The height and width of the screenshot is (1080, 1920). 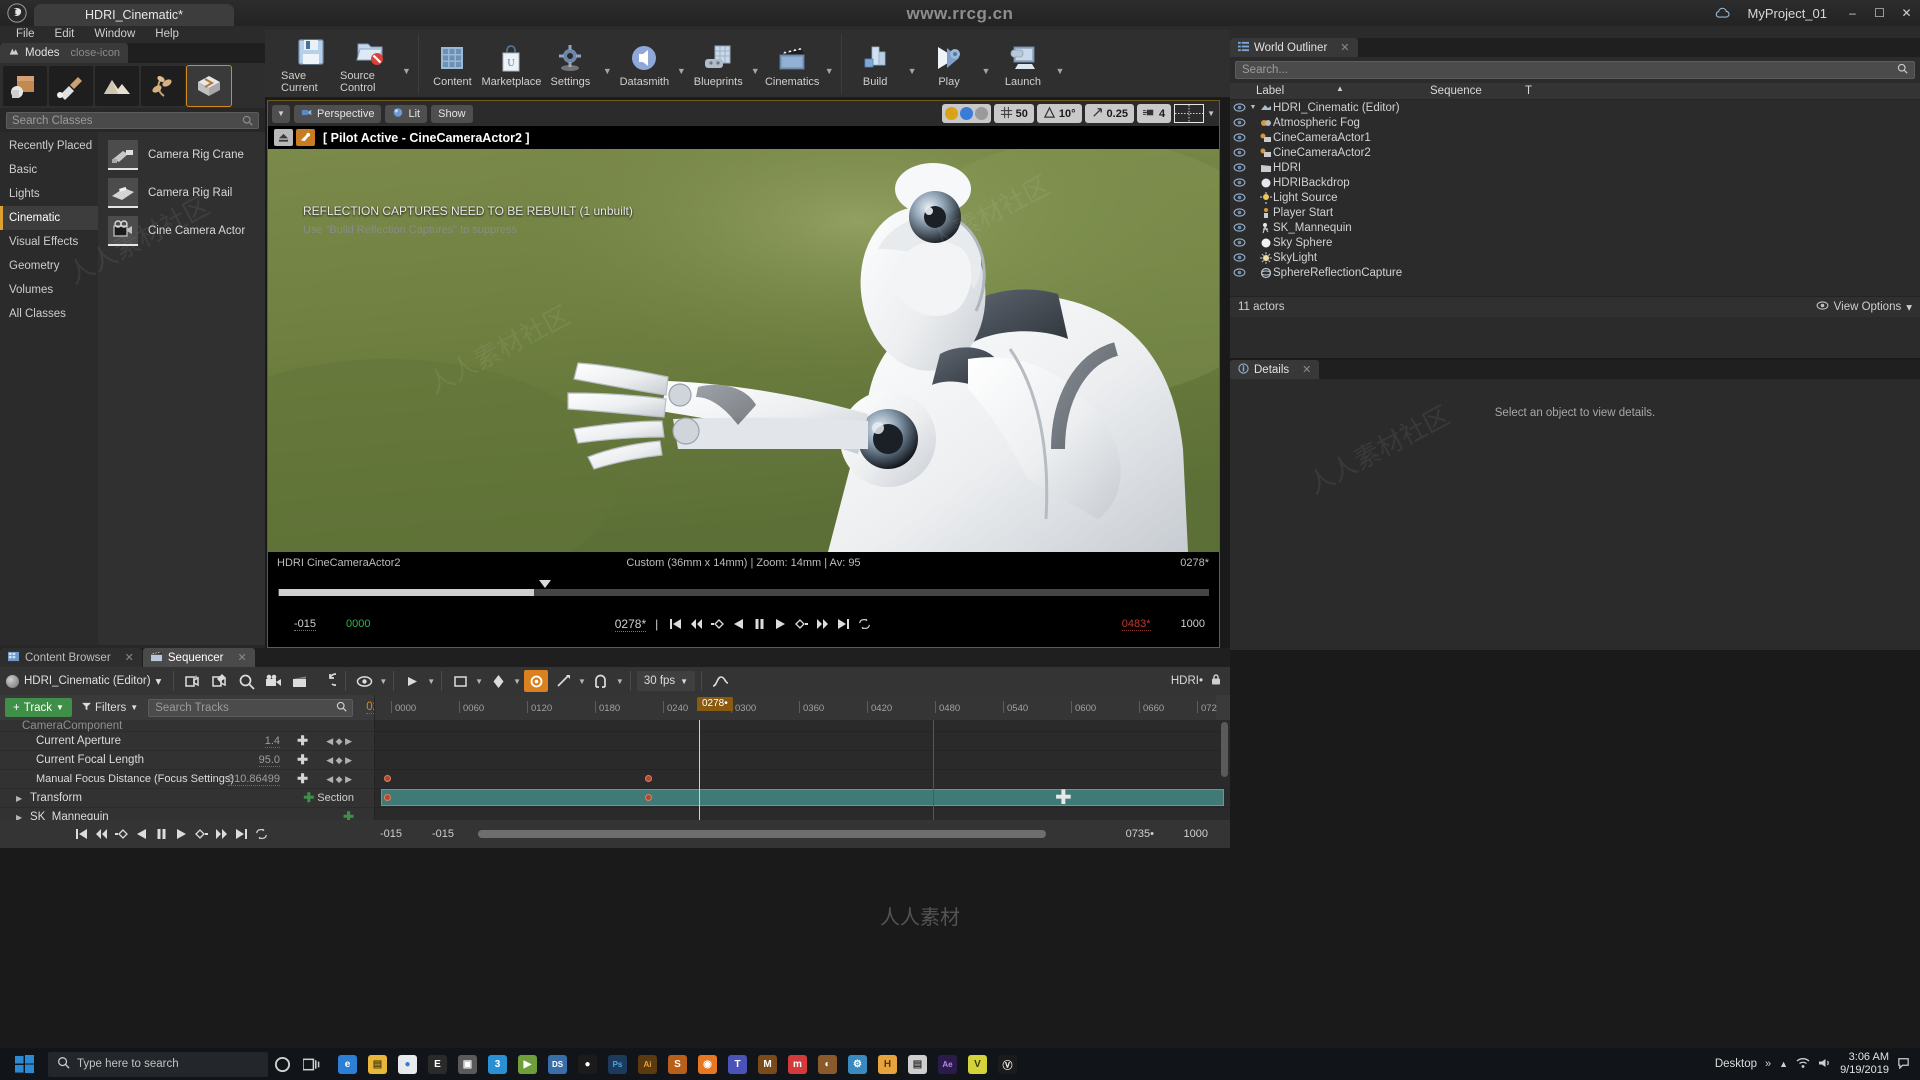 I want to click on maximize-button: ☐, so click(x=1879, y=13).